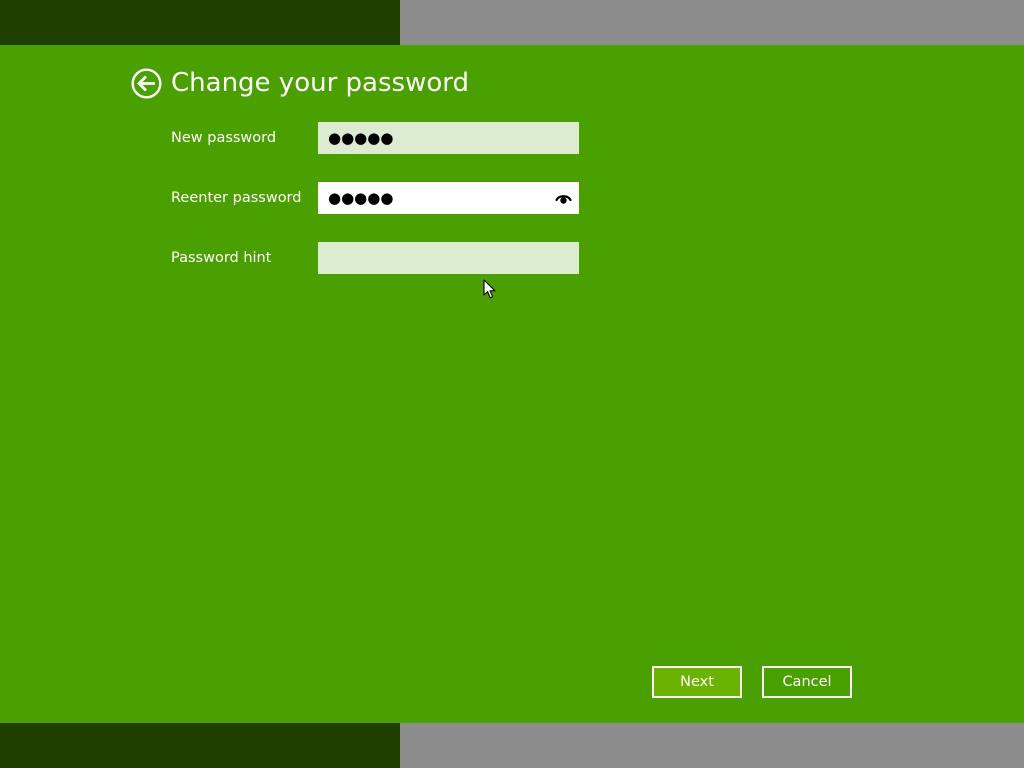 This screenshot has width=1024, height=768. I want to click on password-hint-field, so click(448, 258).